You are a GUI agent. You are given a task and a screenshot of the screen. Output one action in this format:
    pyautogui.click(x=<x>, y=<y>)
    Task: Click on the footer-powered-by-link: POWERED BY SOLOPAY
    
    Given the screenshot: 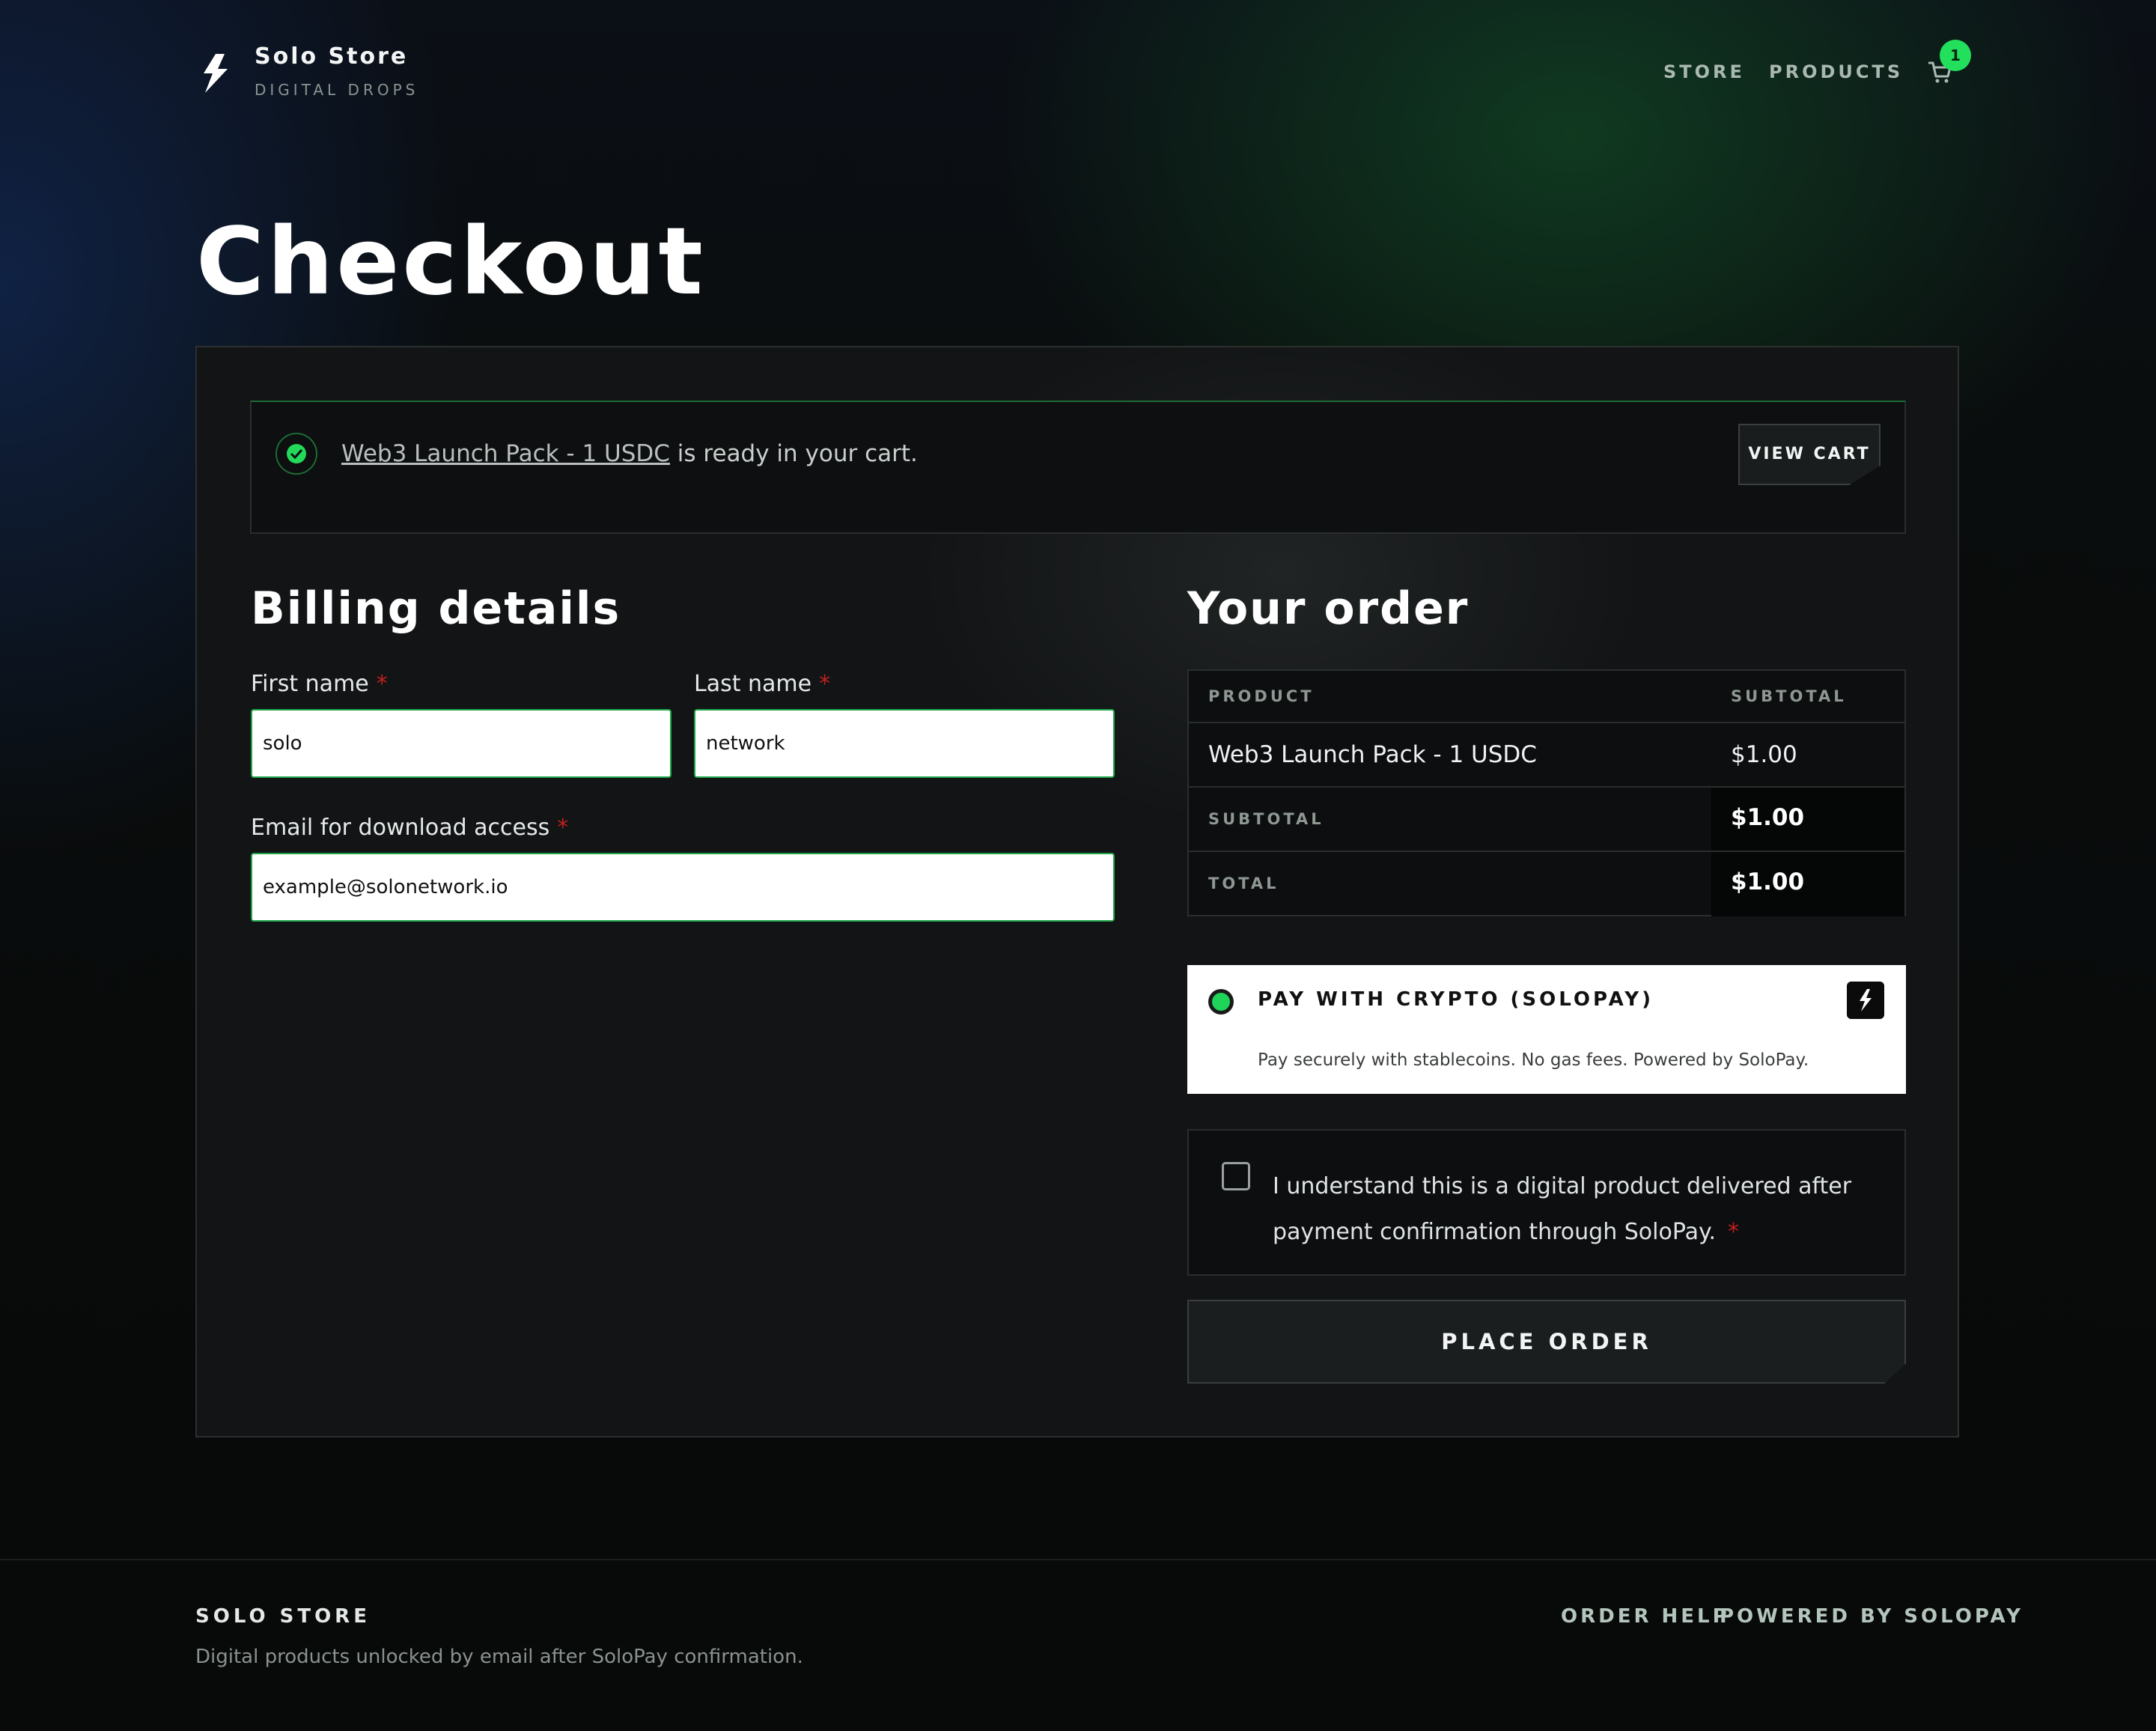 What is the action you would take?
    pyautogui.click(x=1871, y=1616)
    